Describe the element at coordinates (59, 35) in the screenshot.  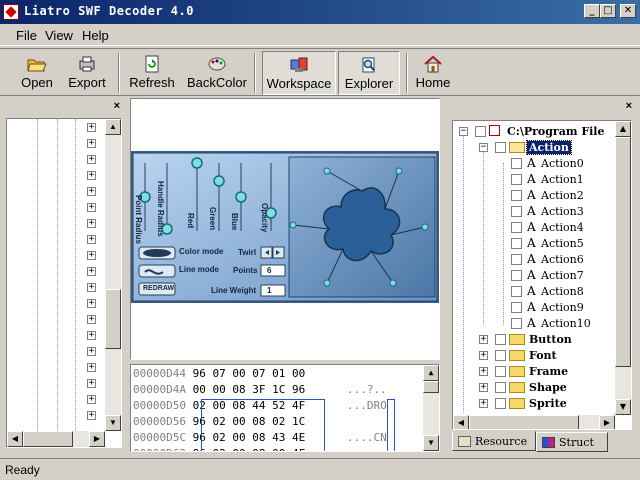
I see `menu-view: View` at that location.